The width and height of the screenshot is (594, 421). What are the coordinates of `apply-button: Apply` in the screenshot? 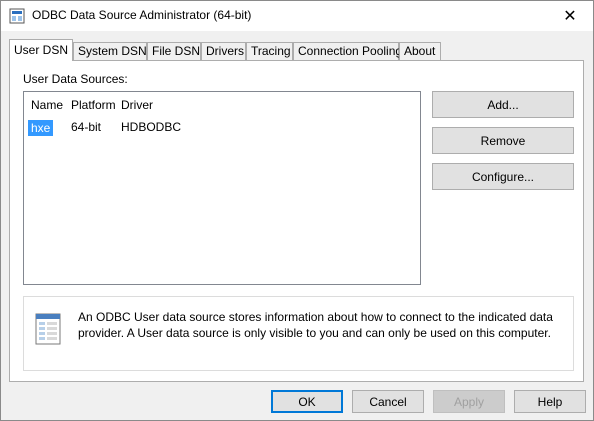 It's located at (469, 401).